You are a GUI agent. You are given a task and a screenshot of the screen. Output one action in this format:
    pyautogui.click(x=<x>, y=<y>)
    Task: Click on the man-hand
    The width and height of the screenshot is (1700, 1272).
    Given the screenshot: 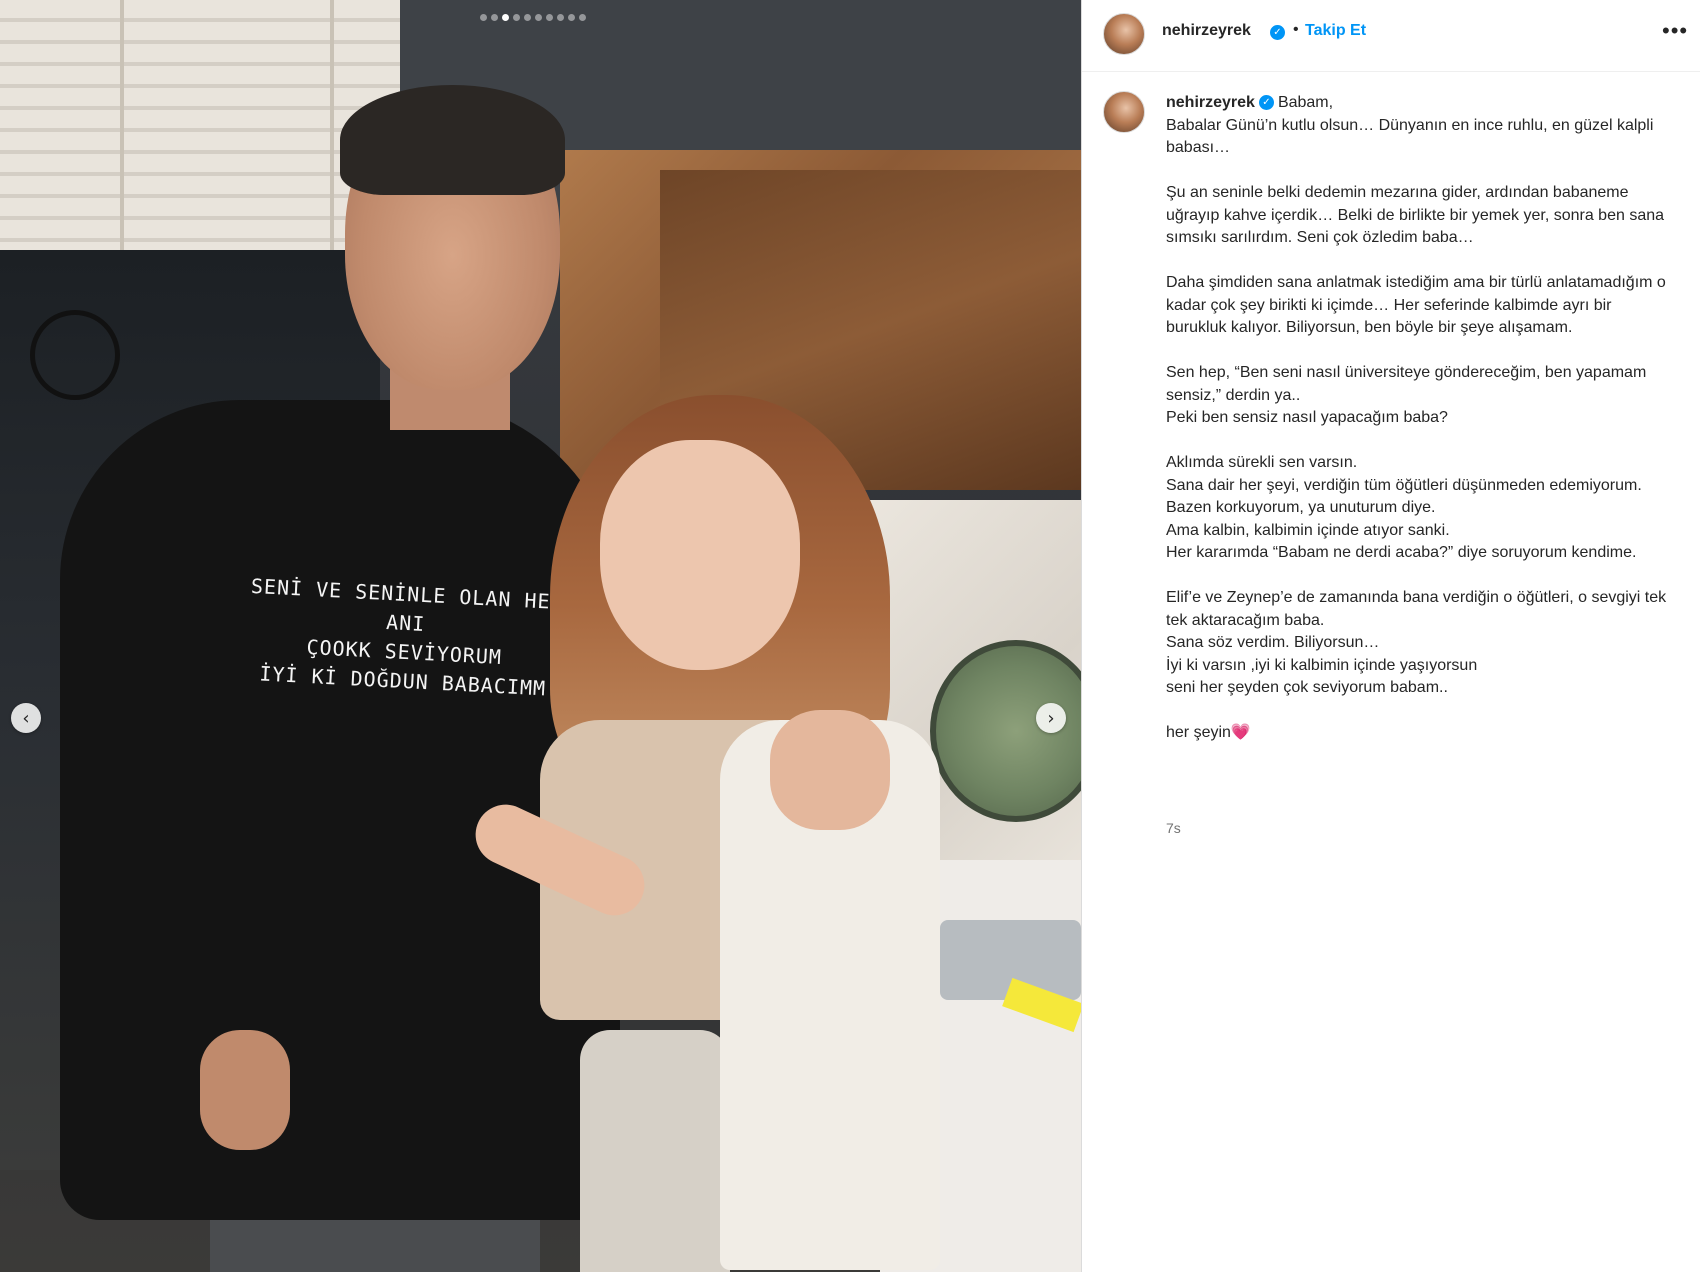 What is the action you would take?
    pyautogui.click(x=245, y=1090)
    